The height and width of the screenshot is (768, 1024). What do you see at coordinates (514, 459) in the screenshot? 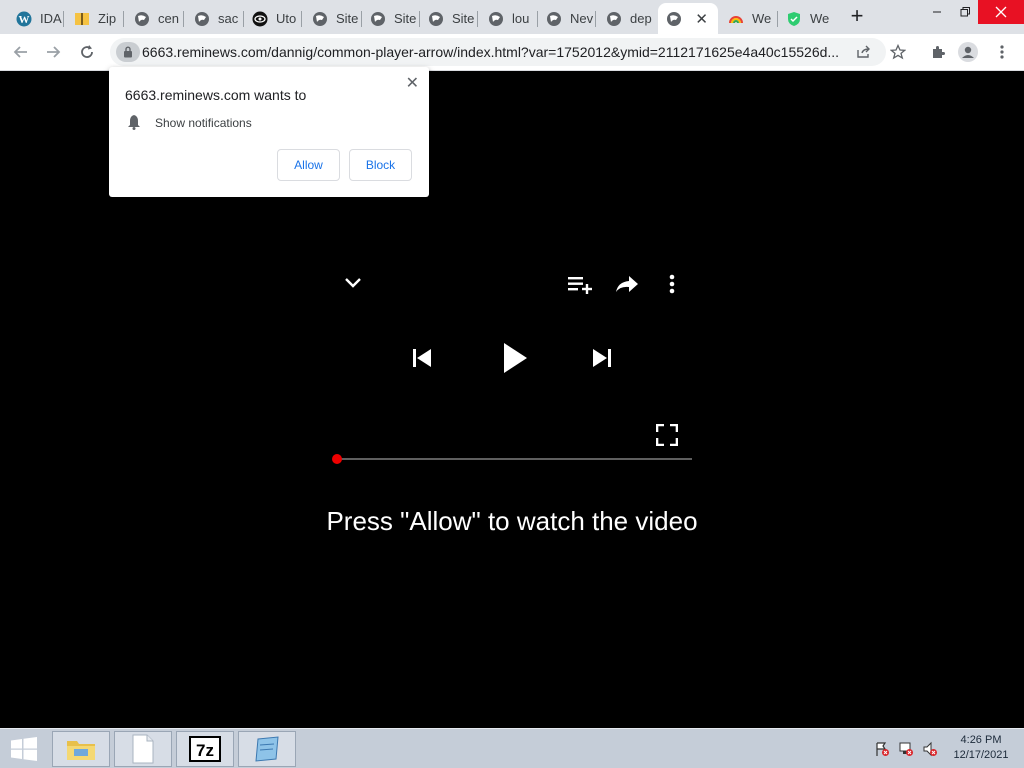
I see `progress-bar` at bounding box center [514, 459].